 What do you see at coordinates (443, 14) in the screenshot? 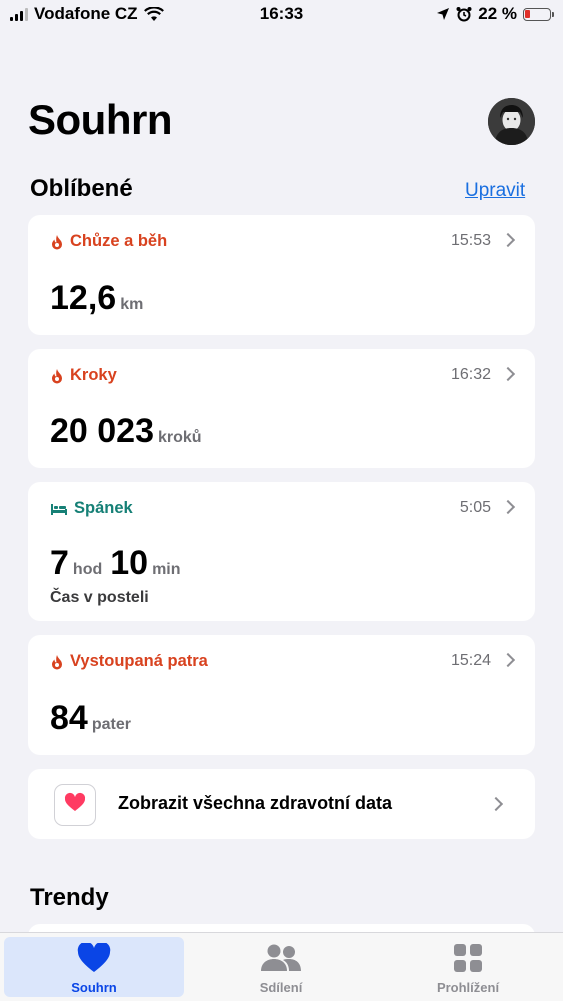
I see `location-arrow-icon` at bounding box center [443, 14].